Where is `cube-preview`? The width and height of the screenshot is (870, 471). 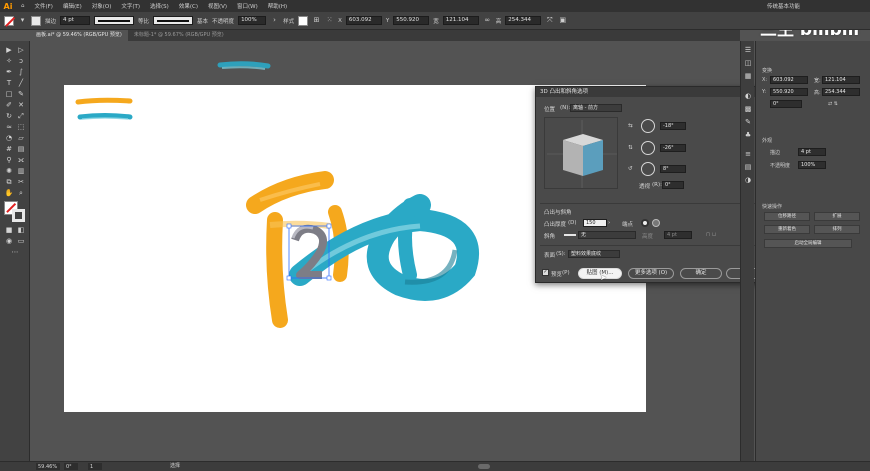
cube-preview is located at coordinates (582, 154).